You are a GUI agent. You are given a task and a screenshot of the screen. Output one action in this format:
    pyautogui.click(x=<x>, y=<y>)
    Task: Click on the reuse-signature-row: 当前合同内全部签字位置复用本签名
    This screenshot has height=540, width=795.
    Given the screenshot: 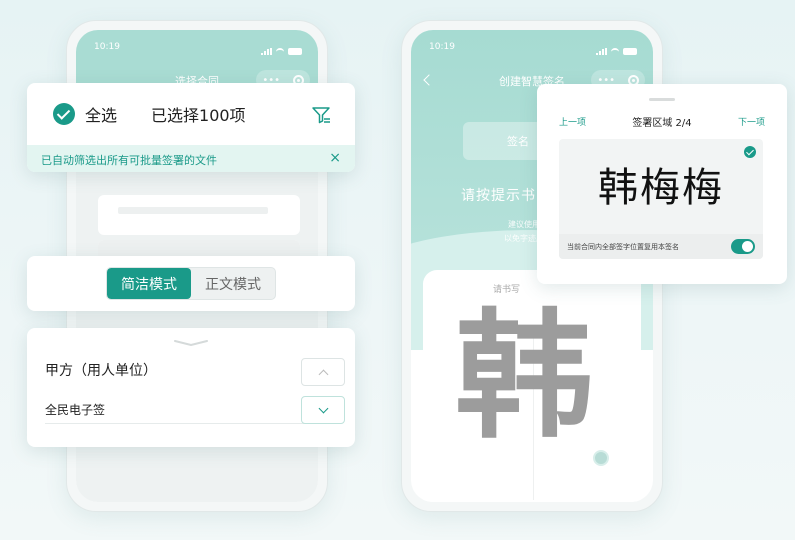 What is the action you would take?
    pyautogui.click(x=661, y=246)
    